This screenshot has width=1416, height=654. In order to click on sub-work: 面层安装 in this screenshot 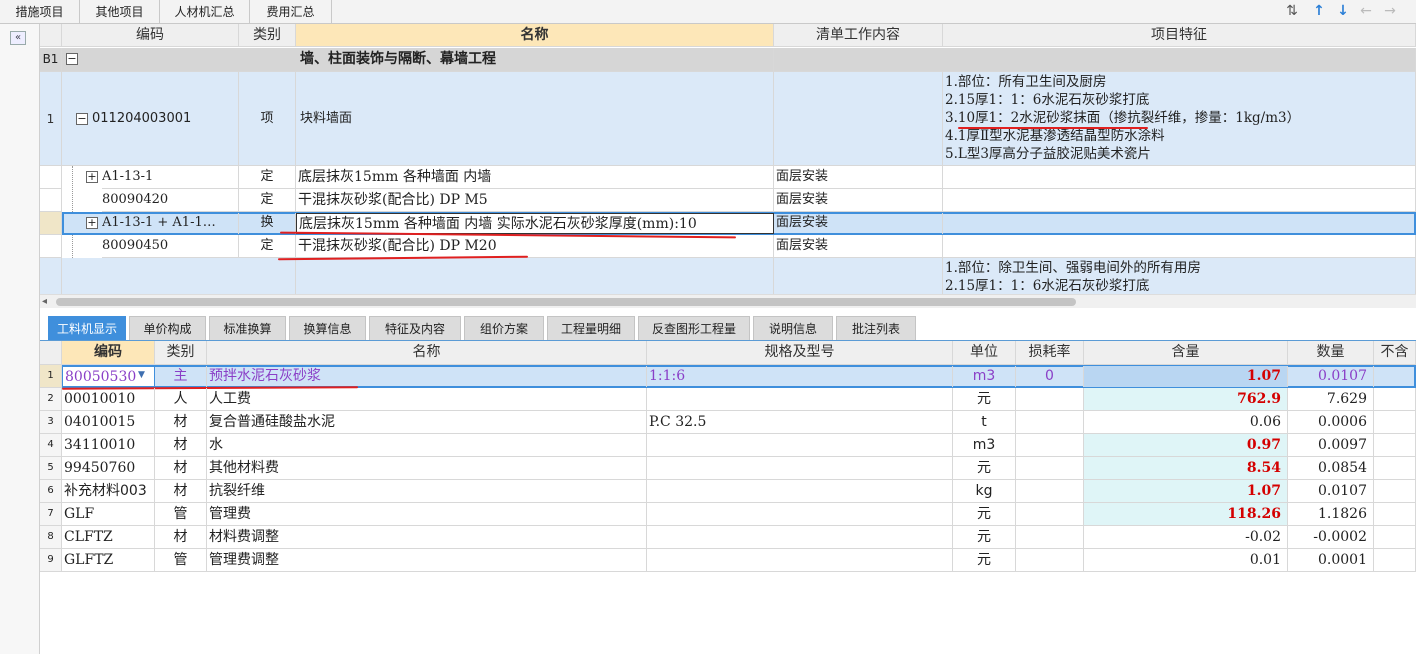, I will do `click(858, 223)`.